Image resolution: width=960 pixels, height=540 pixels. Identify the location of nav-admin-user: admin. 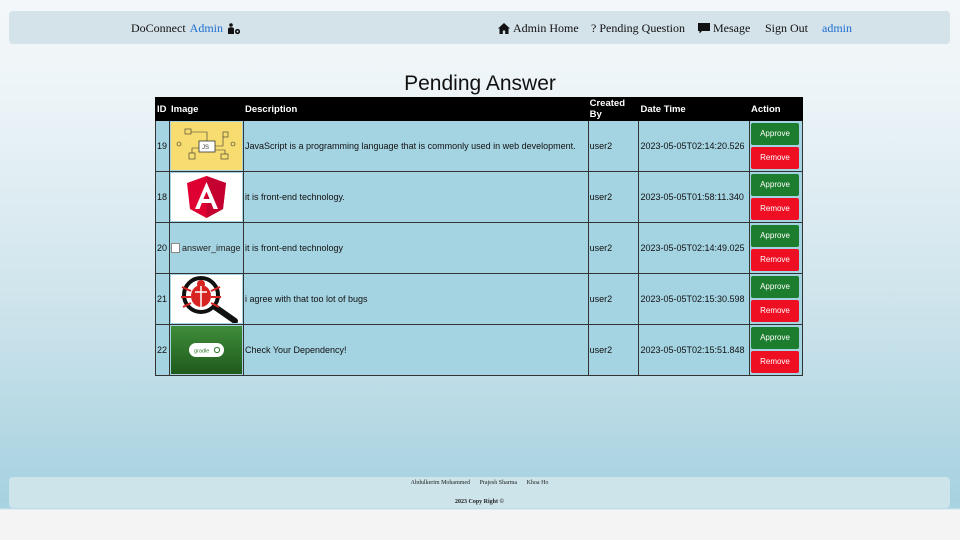
(837, 28).